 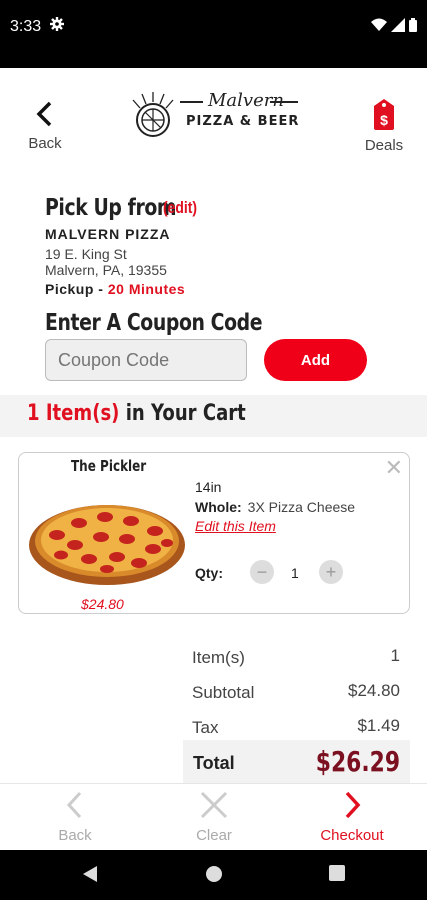 What do you see at coordinates (146, 360) in the screenshot?
I see `coupon-code-input` at bounding box center [146, 360].